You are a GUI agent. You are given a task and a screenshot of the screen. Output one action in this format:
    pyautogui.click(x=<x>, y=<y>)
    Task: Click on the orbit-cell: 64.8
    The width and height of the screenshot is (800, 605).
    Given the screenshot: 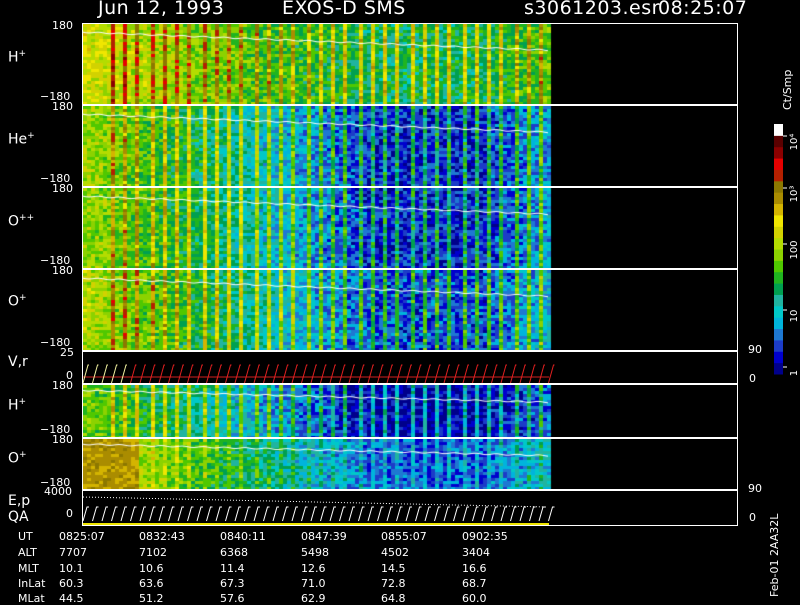 What is the action you would take?
    pyautogui.click(x=393, y=598)
    